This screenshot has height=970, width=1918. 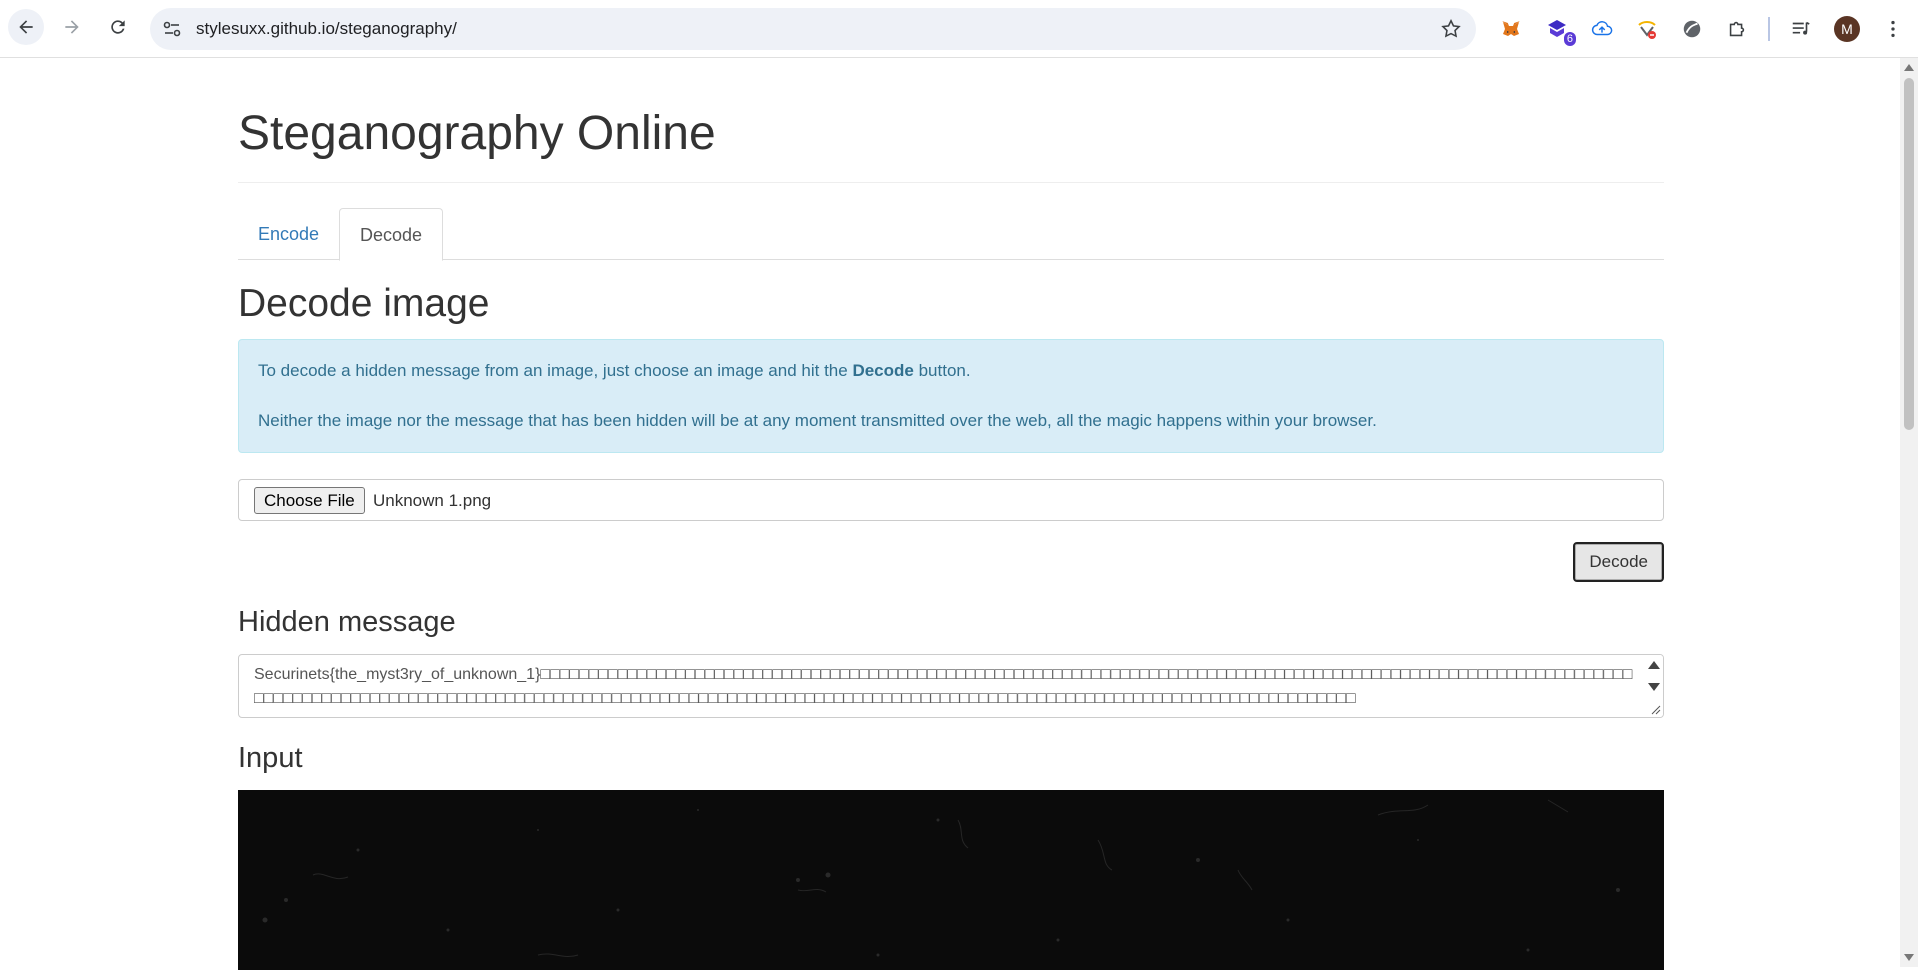 I want to click on media-icon, so click(x=1801, y=29).